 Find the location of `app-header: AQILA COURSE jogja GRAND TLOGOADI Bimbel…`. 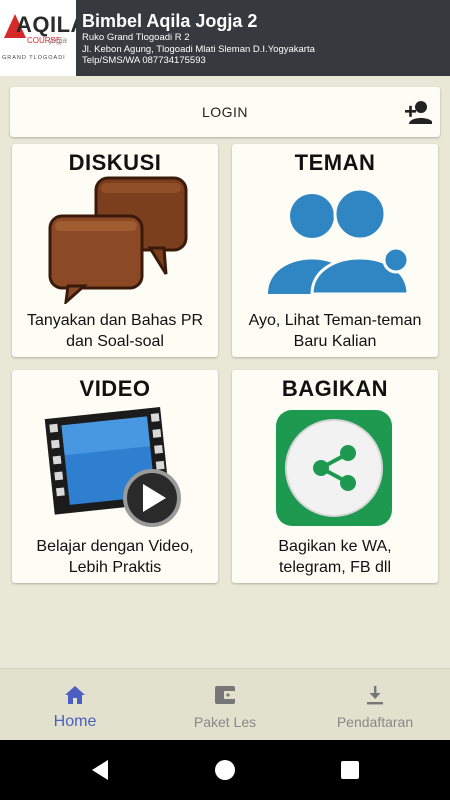

app-header: AQILA COURSE jogja GRAND TLOGOADI Bimbel… is located at coordinates (225, 38).